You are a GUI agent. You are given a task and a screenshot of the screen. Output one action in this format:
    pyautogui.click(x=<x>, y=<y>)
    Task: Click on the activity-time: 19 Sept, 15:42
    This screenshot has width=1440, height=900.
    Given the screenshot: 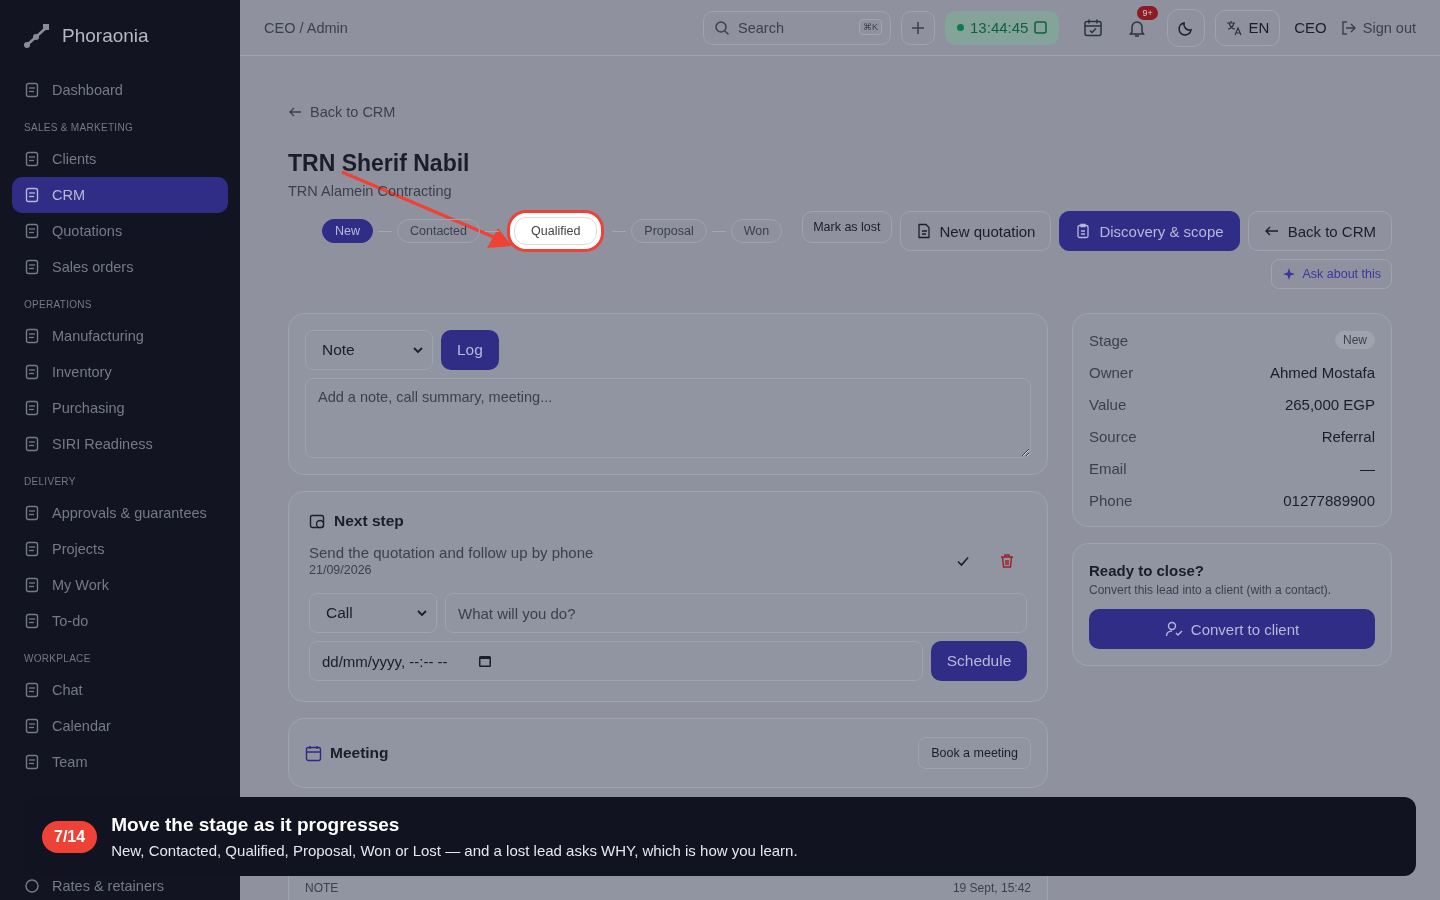 What is the action you would take?
    pyautogui.click(x=991, y=888)
    